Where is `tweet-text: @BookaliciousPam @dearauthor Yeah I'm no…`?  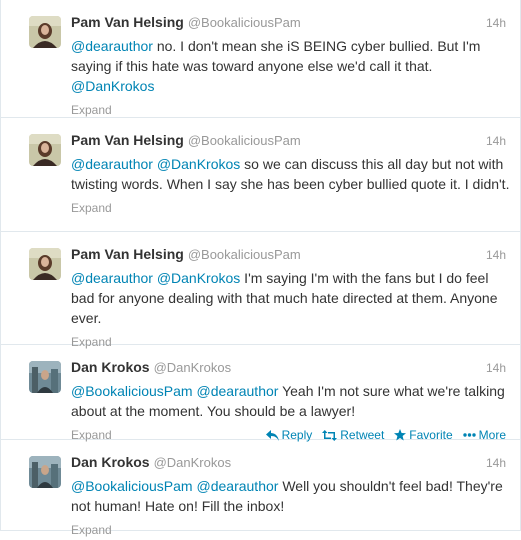
tweet-text: @BookaliciousPam @dearauthor Yeah I'm no… is located at coordinates (291, 401).